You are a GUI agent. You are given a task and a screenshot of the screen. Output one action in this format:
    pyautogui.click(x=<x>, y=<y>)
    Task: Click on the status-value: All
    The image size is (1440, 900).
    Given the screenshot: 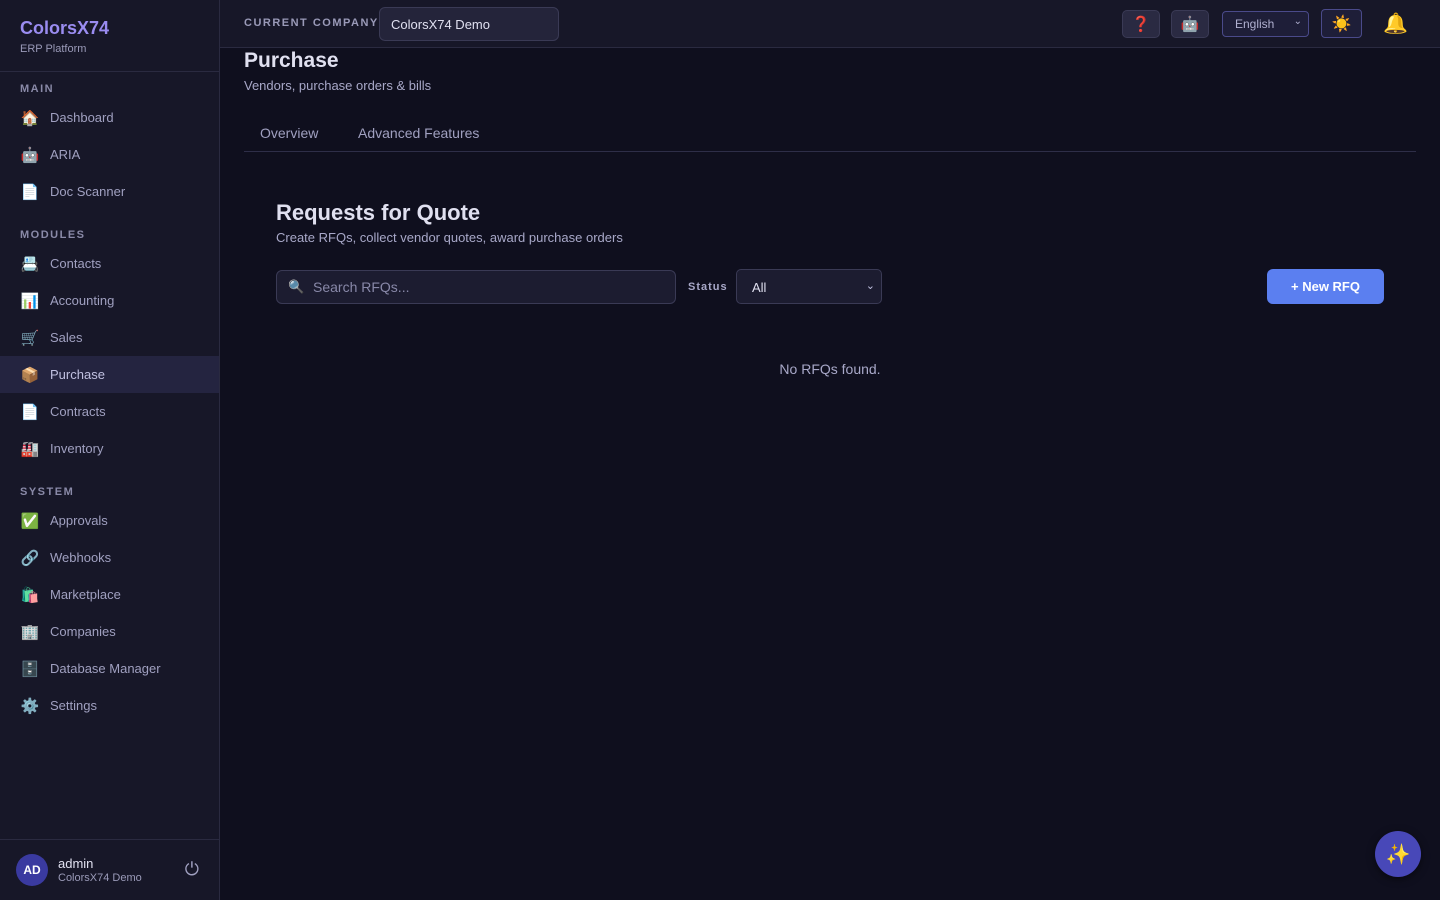 What is the action you would take?
    pyautogui.click(x=759, y=287)
    